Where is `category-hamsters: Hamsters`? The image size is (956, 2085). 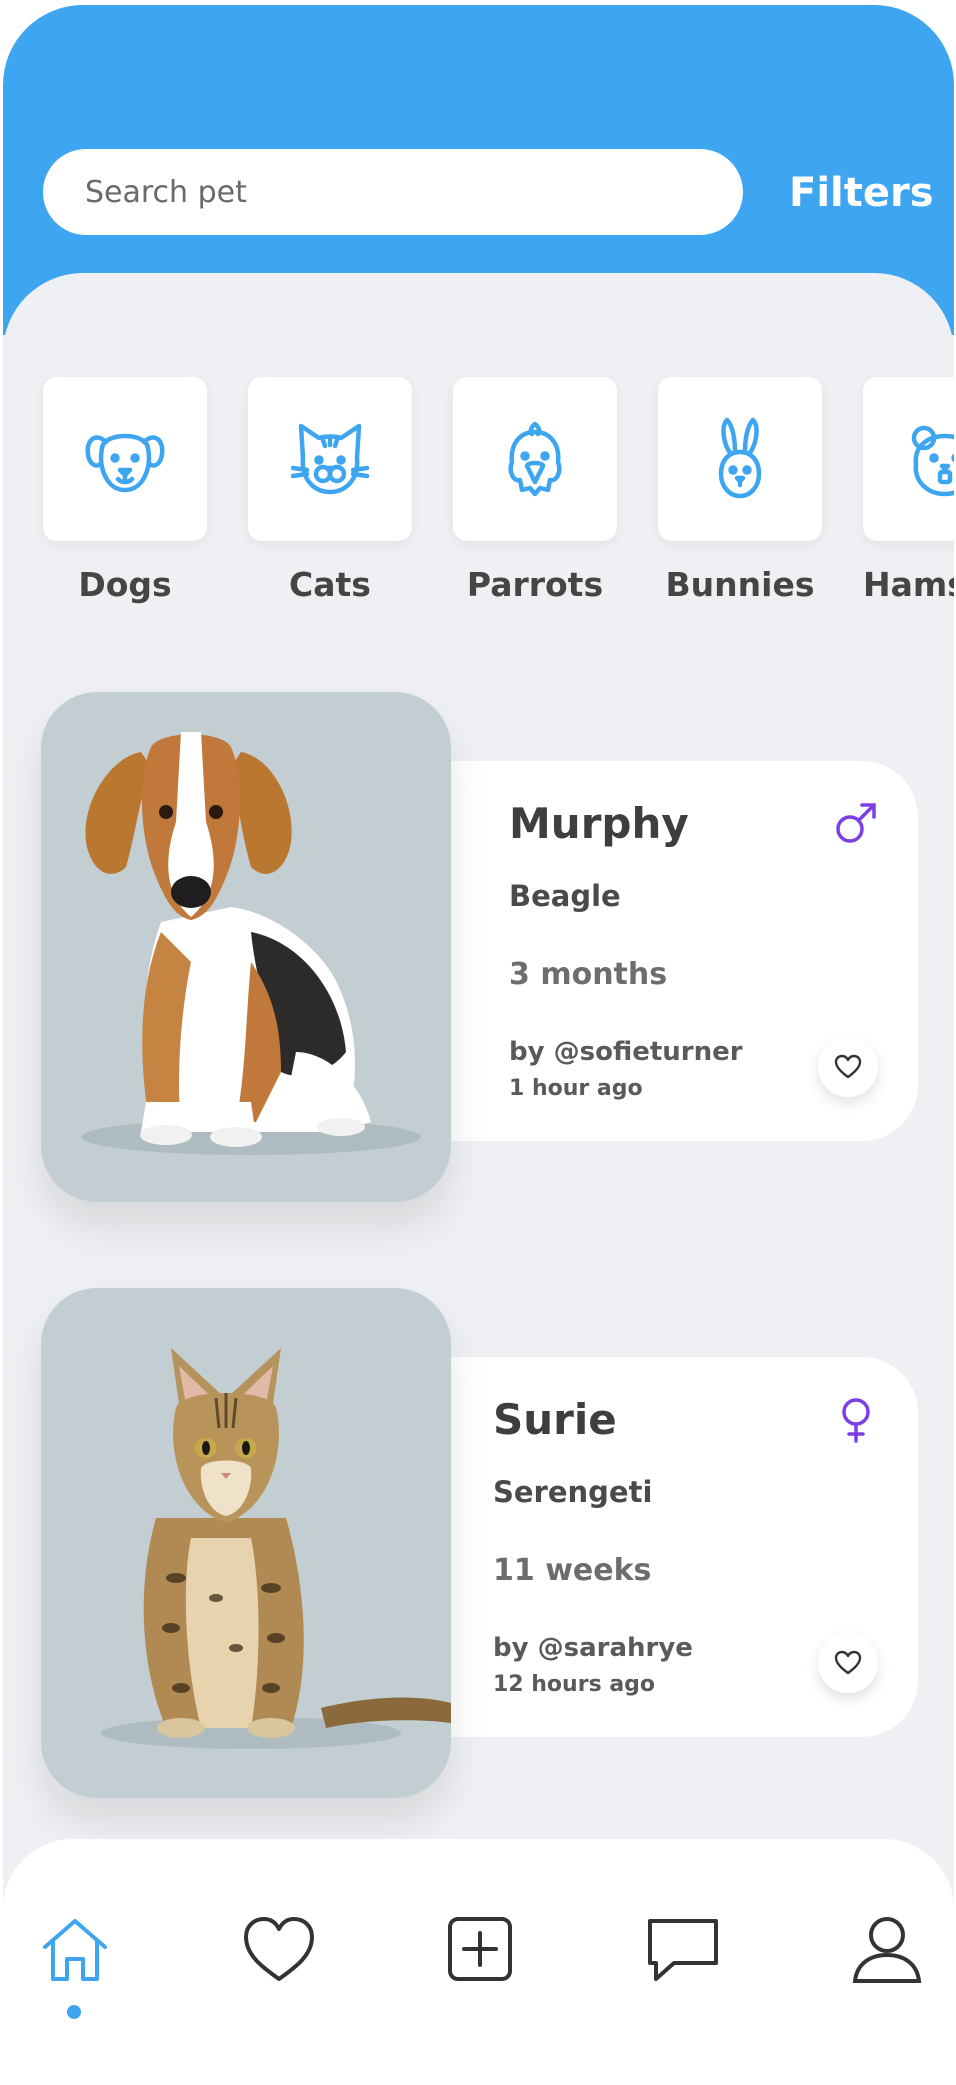
category-hamsters: Hamsters is located at coordinates (908, 490).